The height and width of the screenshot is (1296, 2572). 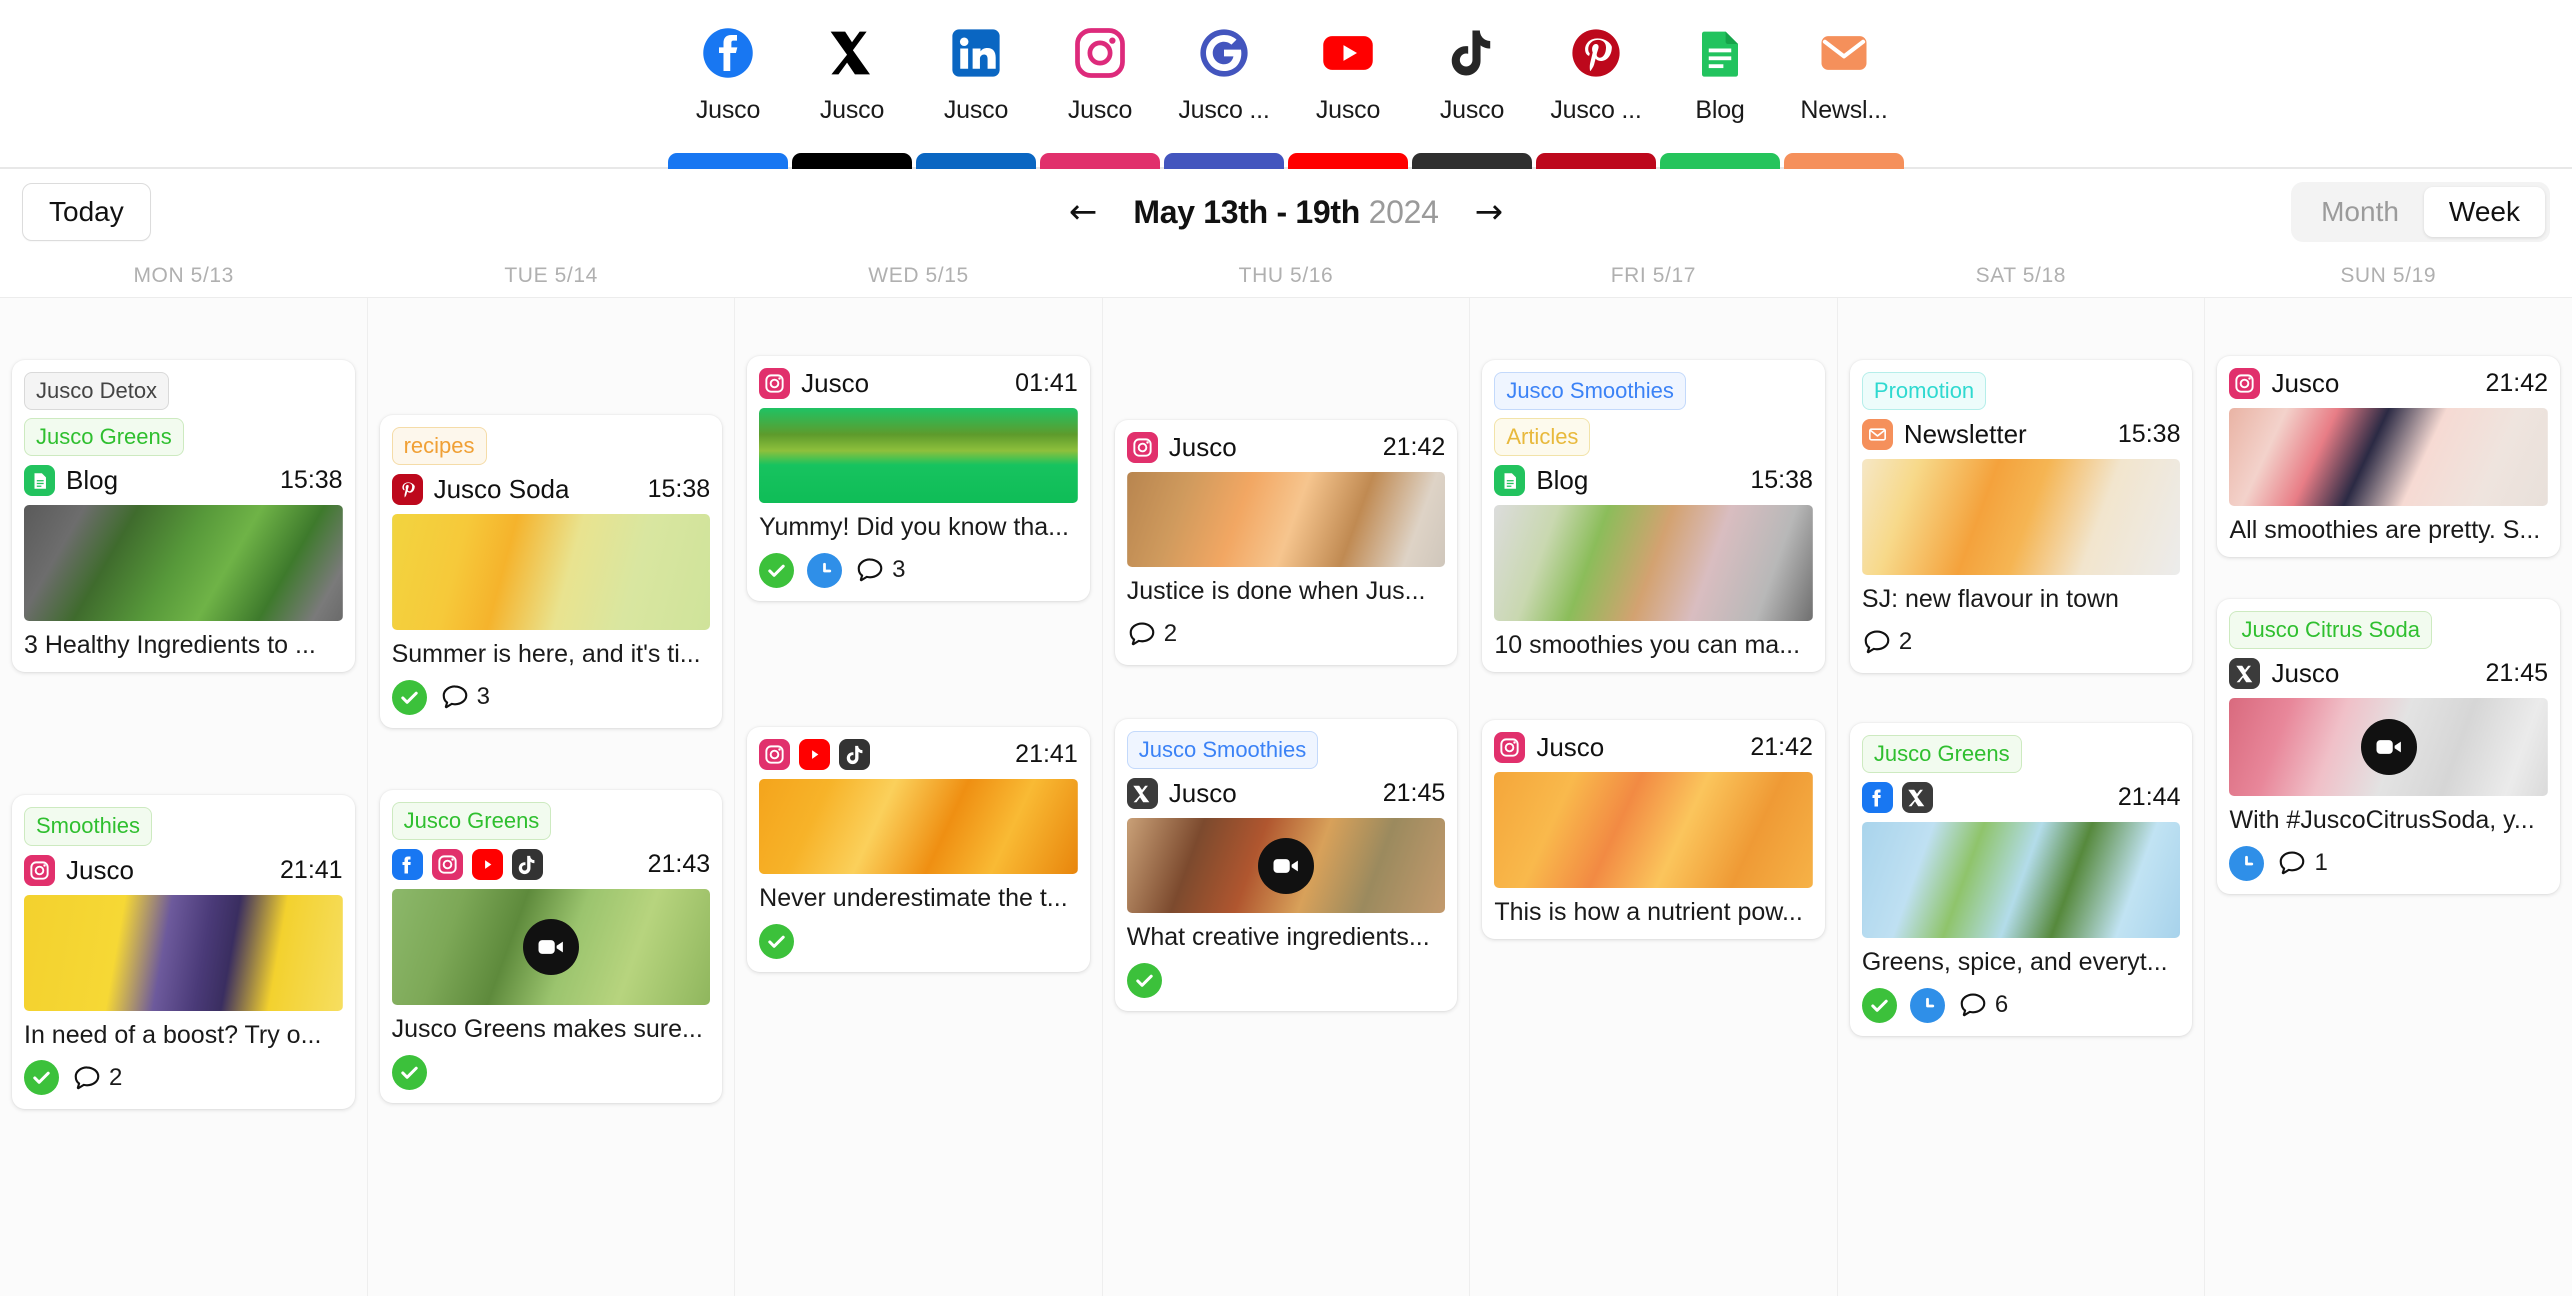 What do you see at coordinates (2360, 212) in the screenshot?
I see `view-option-month: Month` at bounding box center [2360, 212].